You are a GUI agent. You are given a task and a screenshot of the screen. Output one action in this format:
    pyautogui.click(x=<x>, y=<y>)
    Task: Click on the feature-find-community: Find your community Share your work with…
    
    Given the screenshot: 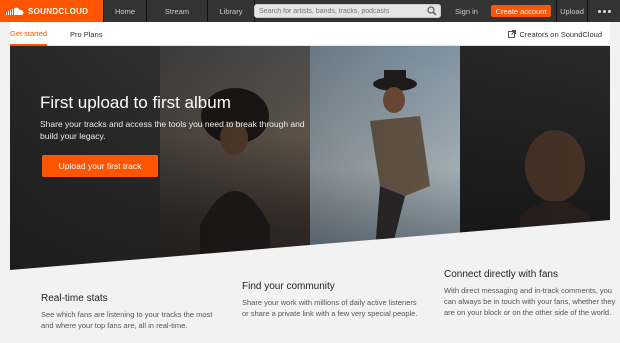 What is the action you would take?
    pyautogui.click(x=332, y=300)
    